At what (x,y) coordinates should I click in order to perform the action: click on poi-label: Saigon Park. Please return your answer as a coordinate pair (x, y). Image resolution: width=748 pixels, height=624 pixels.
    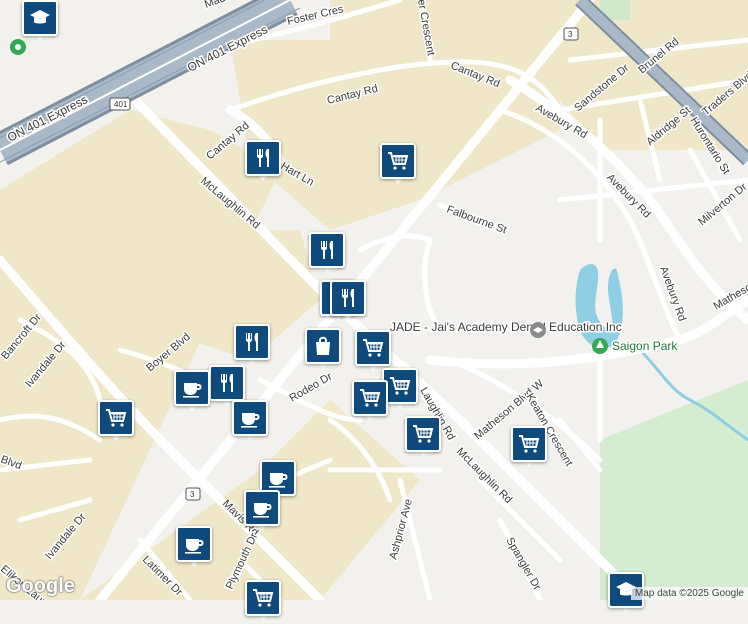
    Looking at the image, I should click on (645, 346).